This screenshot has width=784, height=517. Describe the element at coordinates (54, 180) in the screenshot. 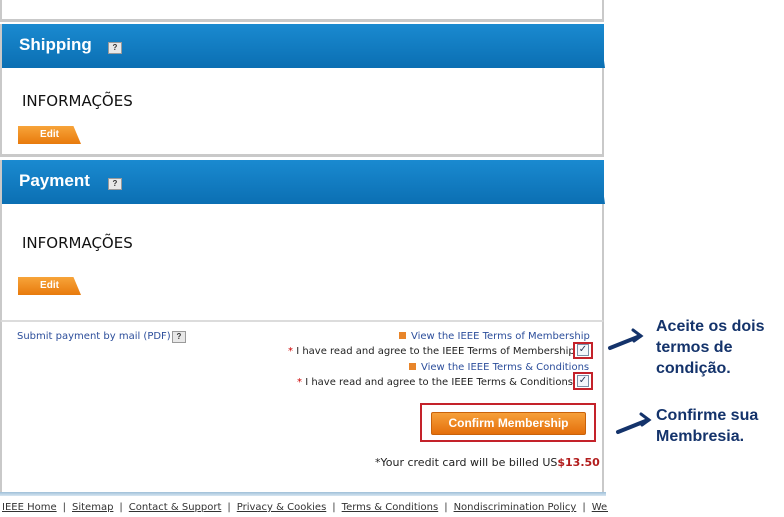

I see `payment-title: Payment` at that location.